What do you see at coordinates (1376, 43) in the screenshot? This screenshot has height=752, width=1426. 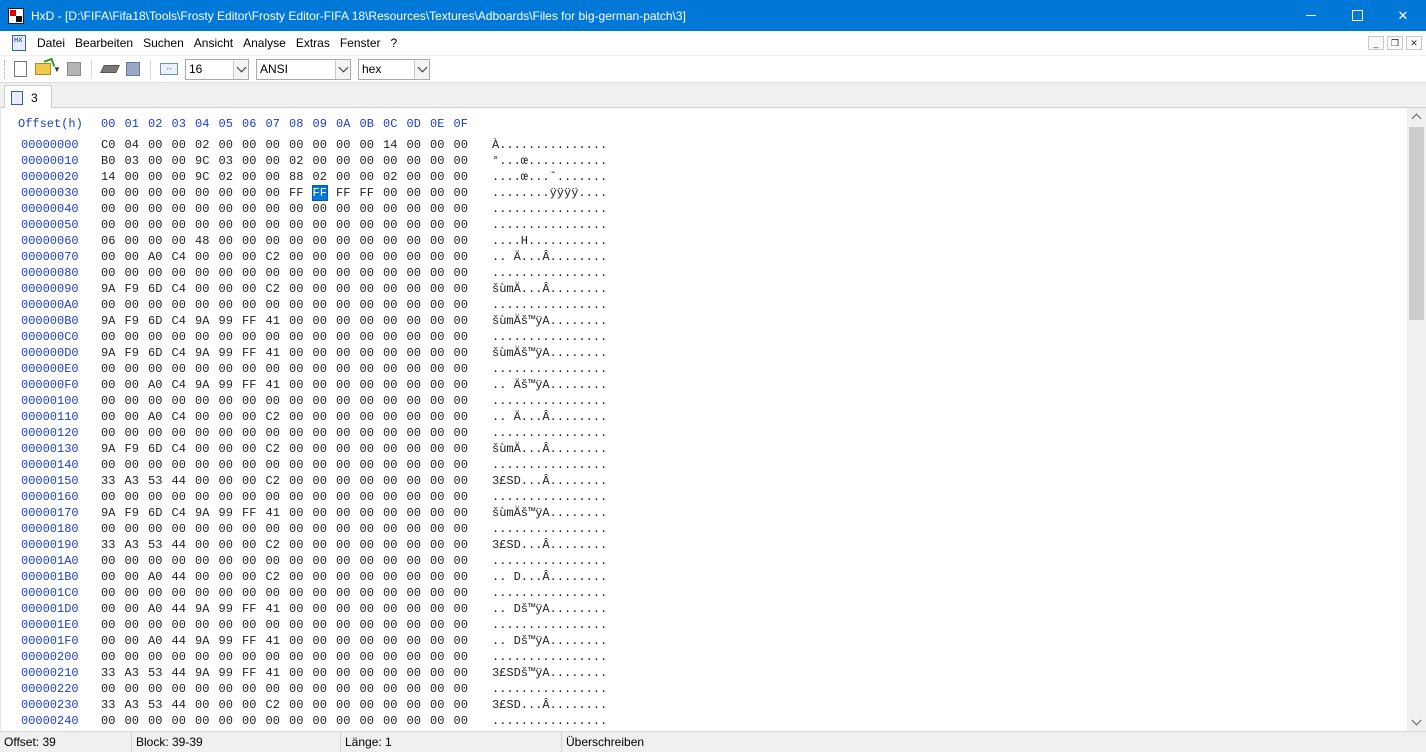 I see `mdi-minimize-button: _` at bounding box center [1376, 43].